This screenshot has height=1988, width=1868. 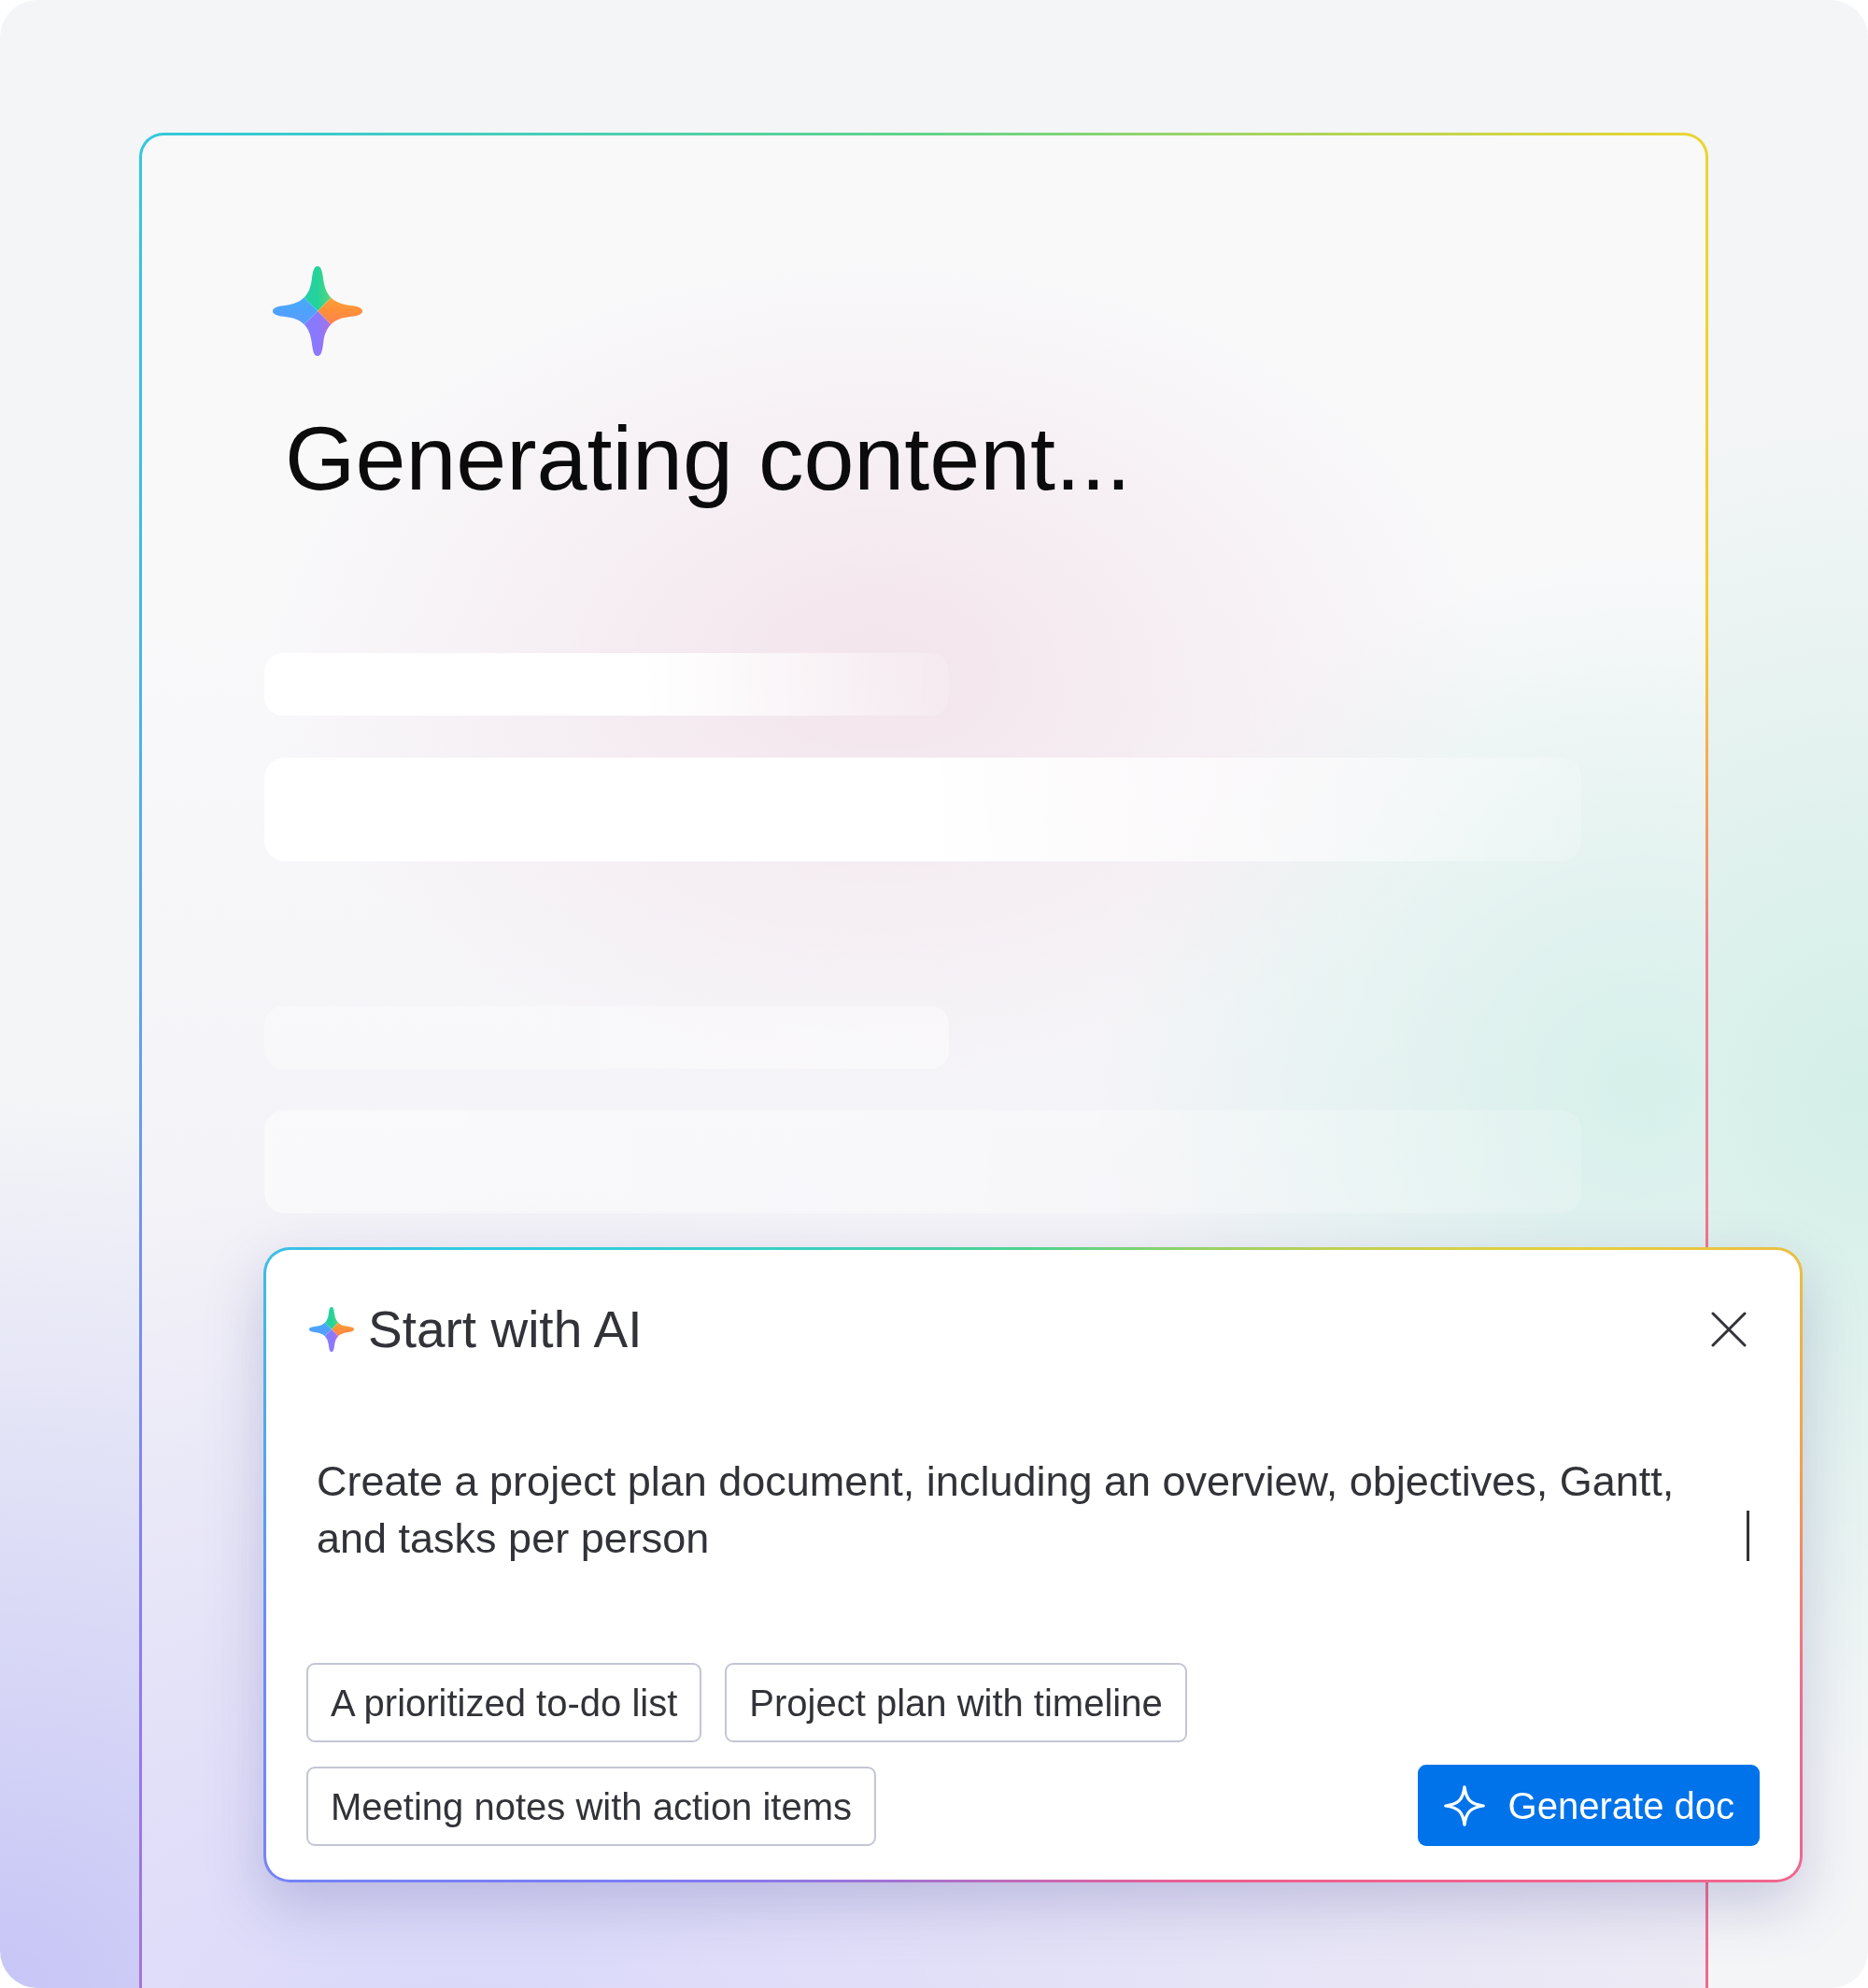 I want to click on suggestion-chip: A prioritized to-do list, so click(x=504, y=1702).